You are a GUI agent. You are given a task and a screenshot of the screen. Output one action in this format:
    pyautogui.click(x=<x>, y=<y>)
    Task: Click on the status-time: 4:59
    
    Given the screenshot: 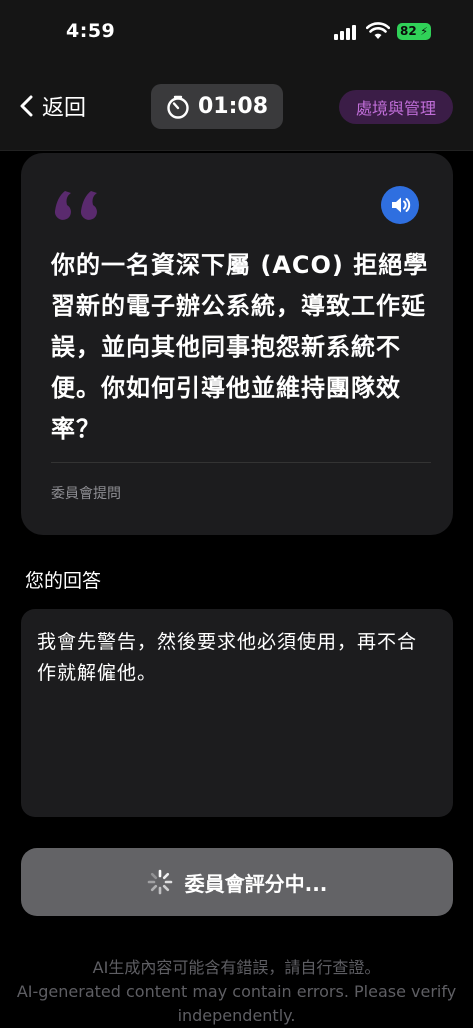 What is the action you would take?
    pyautogui.click(x=91, y=31)
    